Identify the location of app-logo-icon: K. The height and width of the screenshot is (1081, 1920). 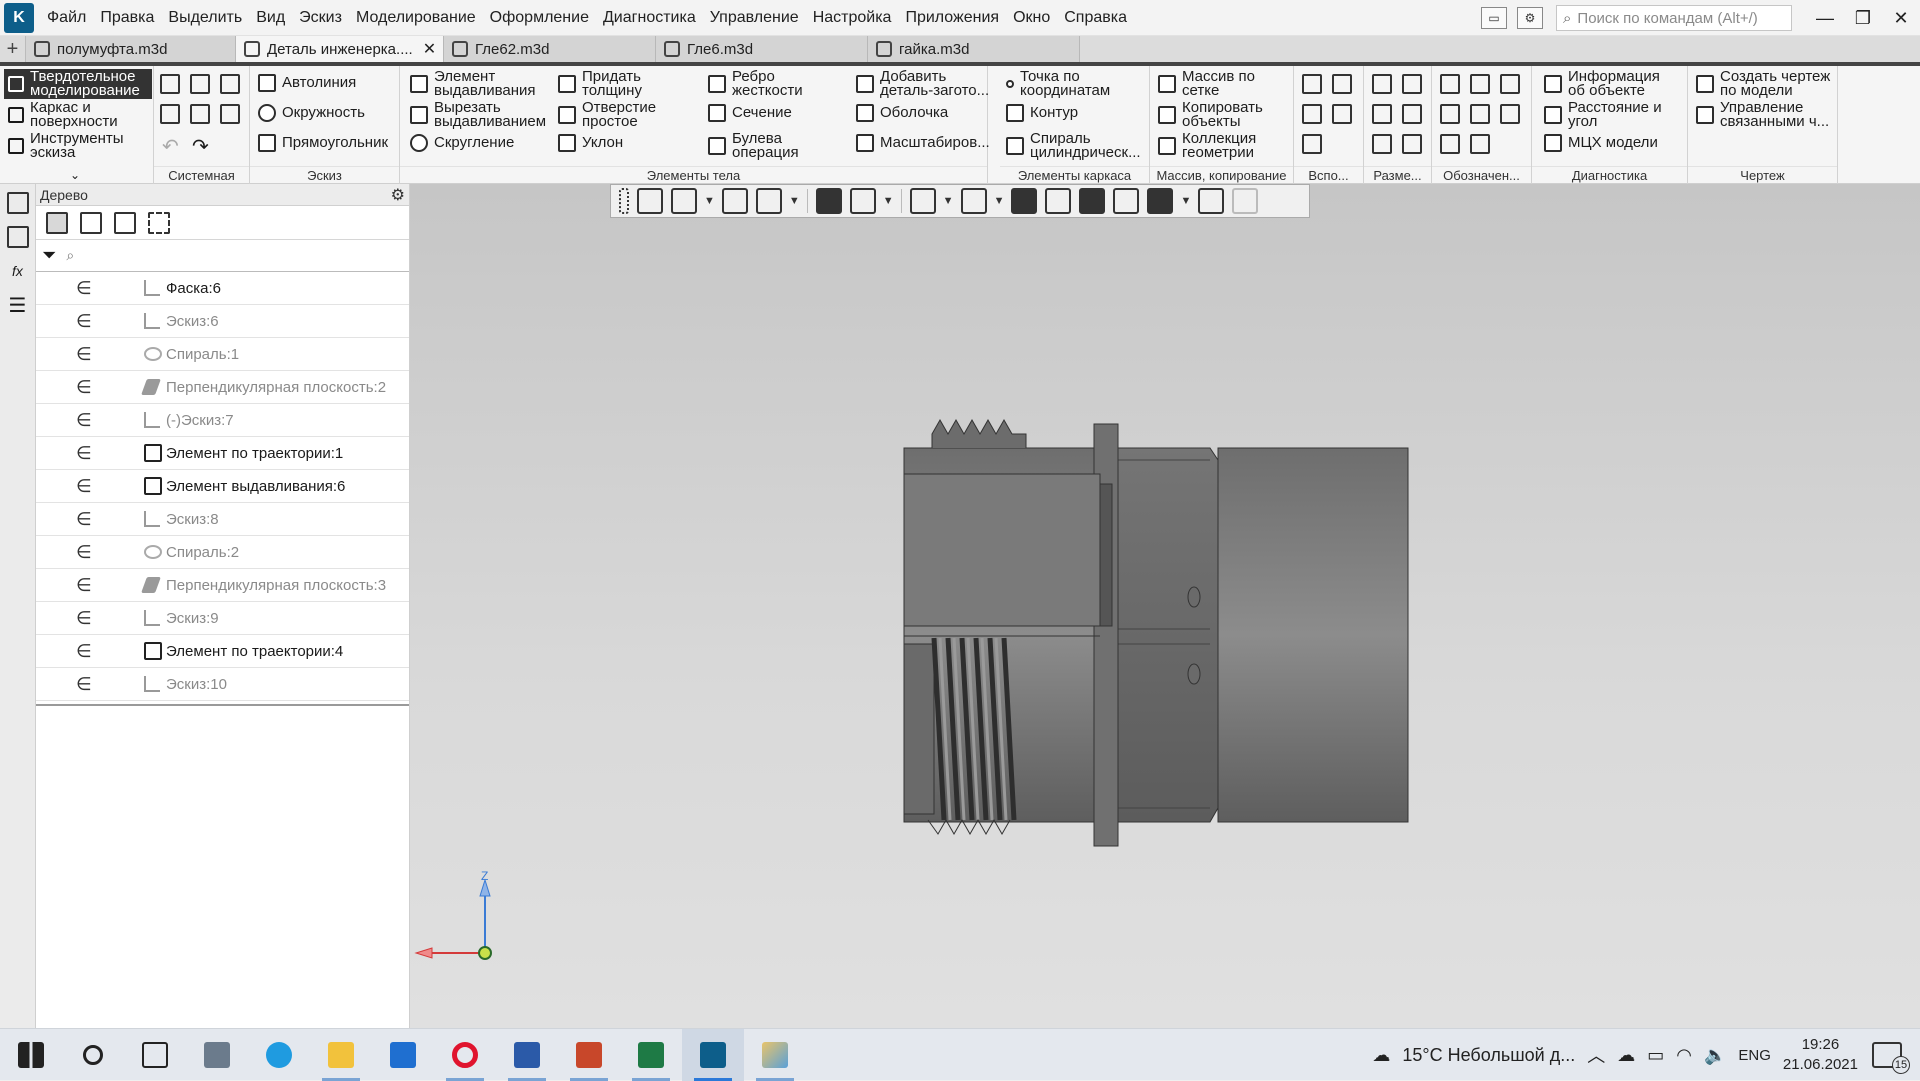
(19, 17).